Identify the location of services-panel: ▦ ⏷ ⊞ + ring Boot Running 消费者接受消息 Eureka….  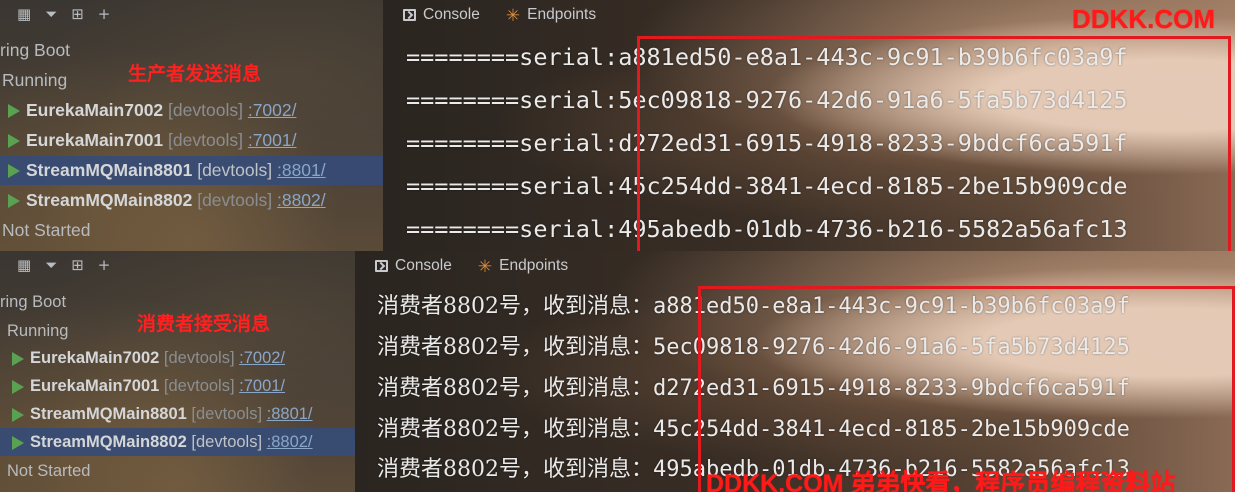
(177, 371).